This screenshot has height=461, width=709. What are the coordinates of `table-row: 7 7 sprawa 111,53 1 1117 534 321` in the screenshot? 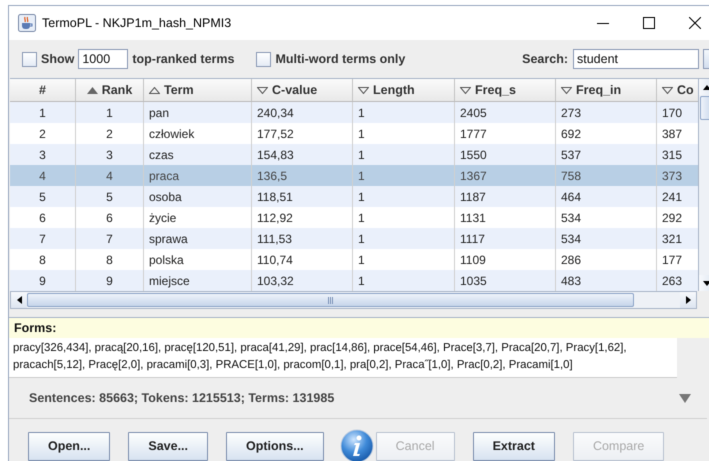 It's located at (354, 238).